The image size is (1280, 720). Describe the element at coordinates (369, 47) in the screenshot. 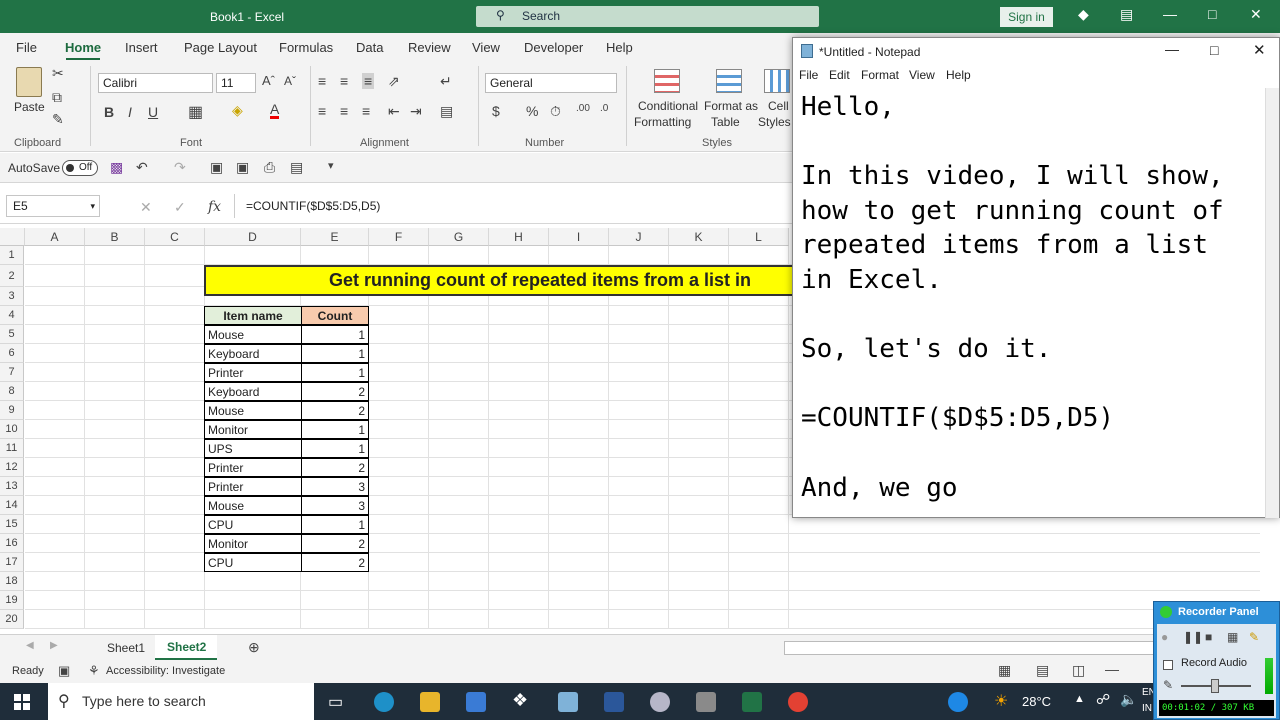

I see `tab-data: Data` at that location.